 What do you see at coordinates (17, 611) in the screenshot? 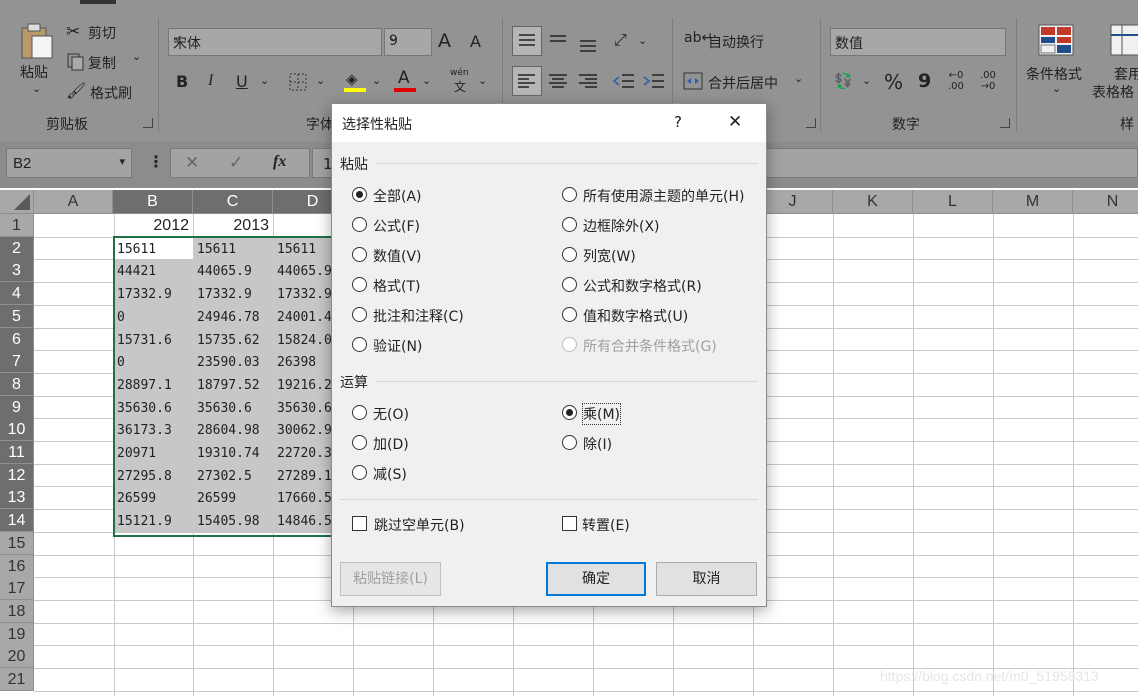
I see `row-header-18: 18` at bounding box center [17, 611].